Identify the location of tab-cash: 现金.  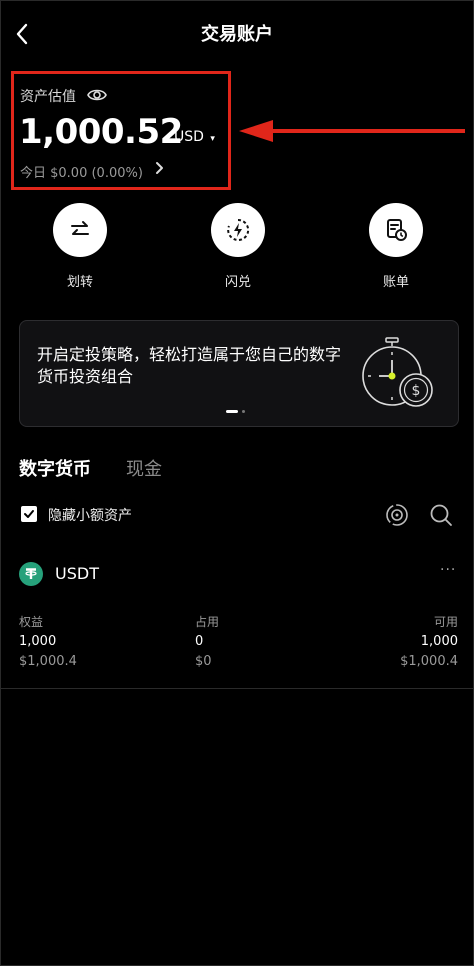
(144, 468).